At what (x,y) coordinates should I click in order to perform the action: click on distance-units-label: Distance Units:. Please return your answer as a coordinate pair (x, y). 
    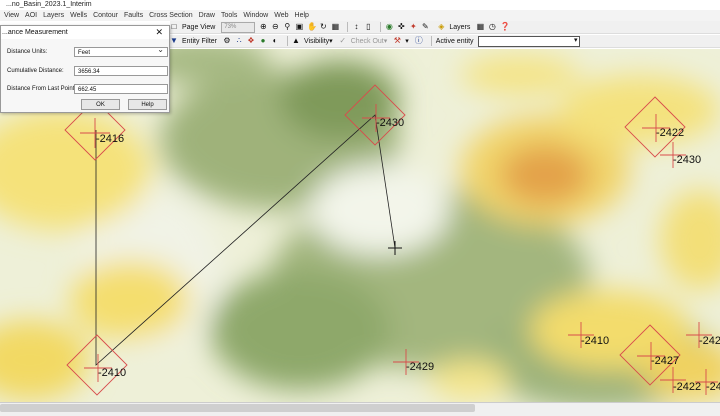
    Looking at the image, I should click on (27, 52).